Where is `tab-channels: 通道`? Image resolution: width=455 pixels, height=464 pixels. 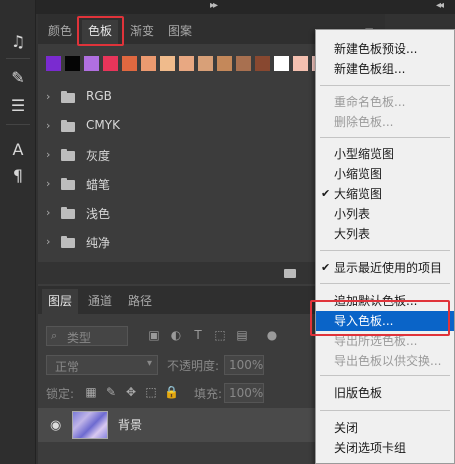 tab-channels: 通道 is located at coordinates (100, 301).